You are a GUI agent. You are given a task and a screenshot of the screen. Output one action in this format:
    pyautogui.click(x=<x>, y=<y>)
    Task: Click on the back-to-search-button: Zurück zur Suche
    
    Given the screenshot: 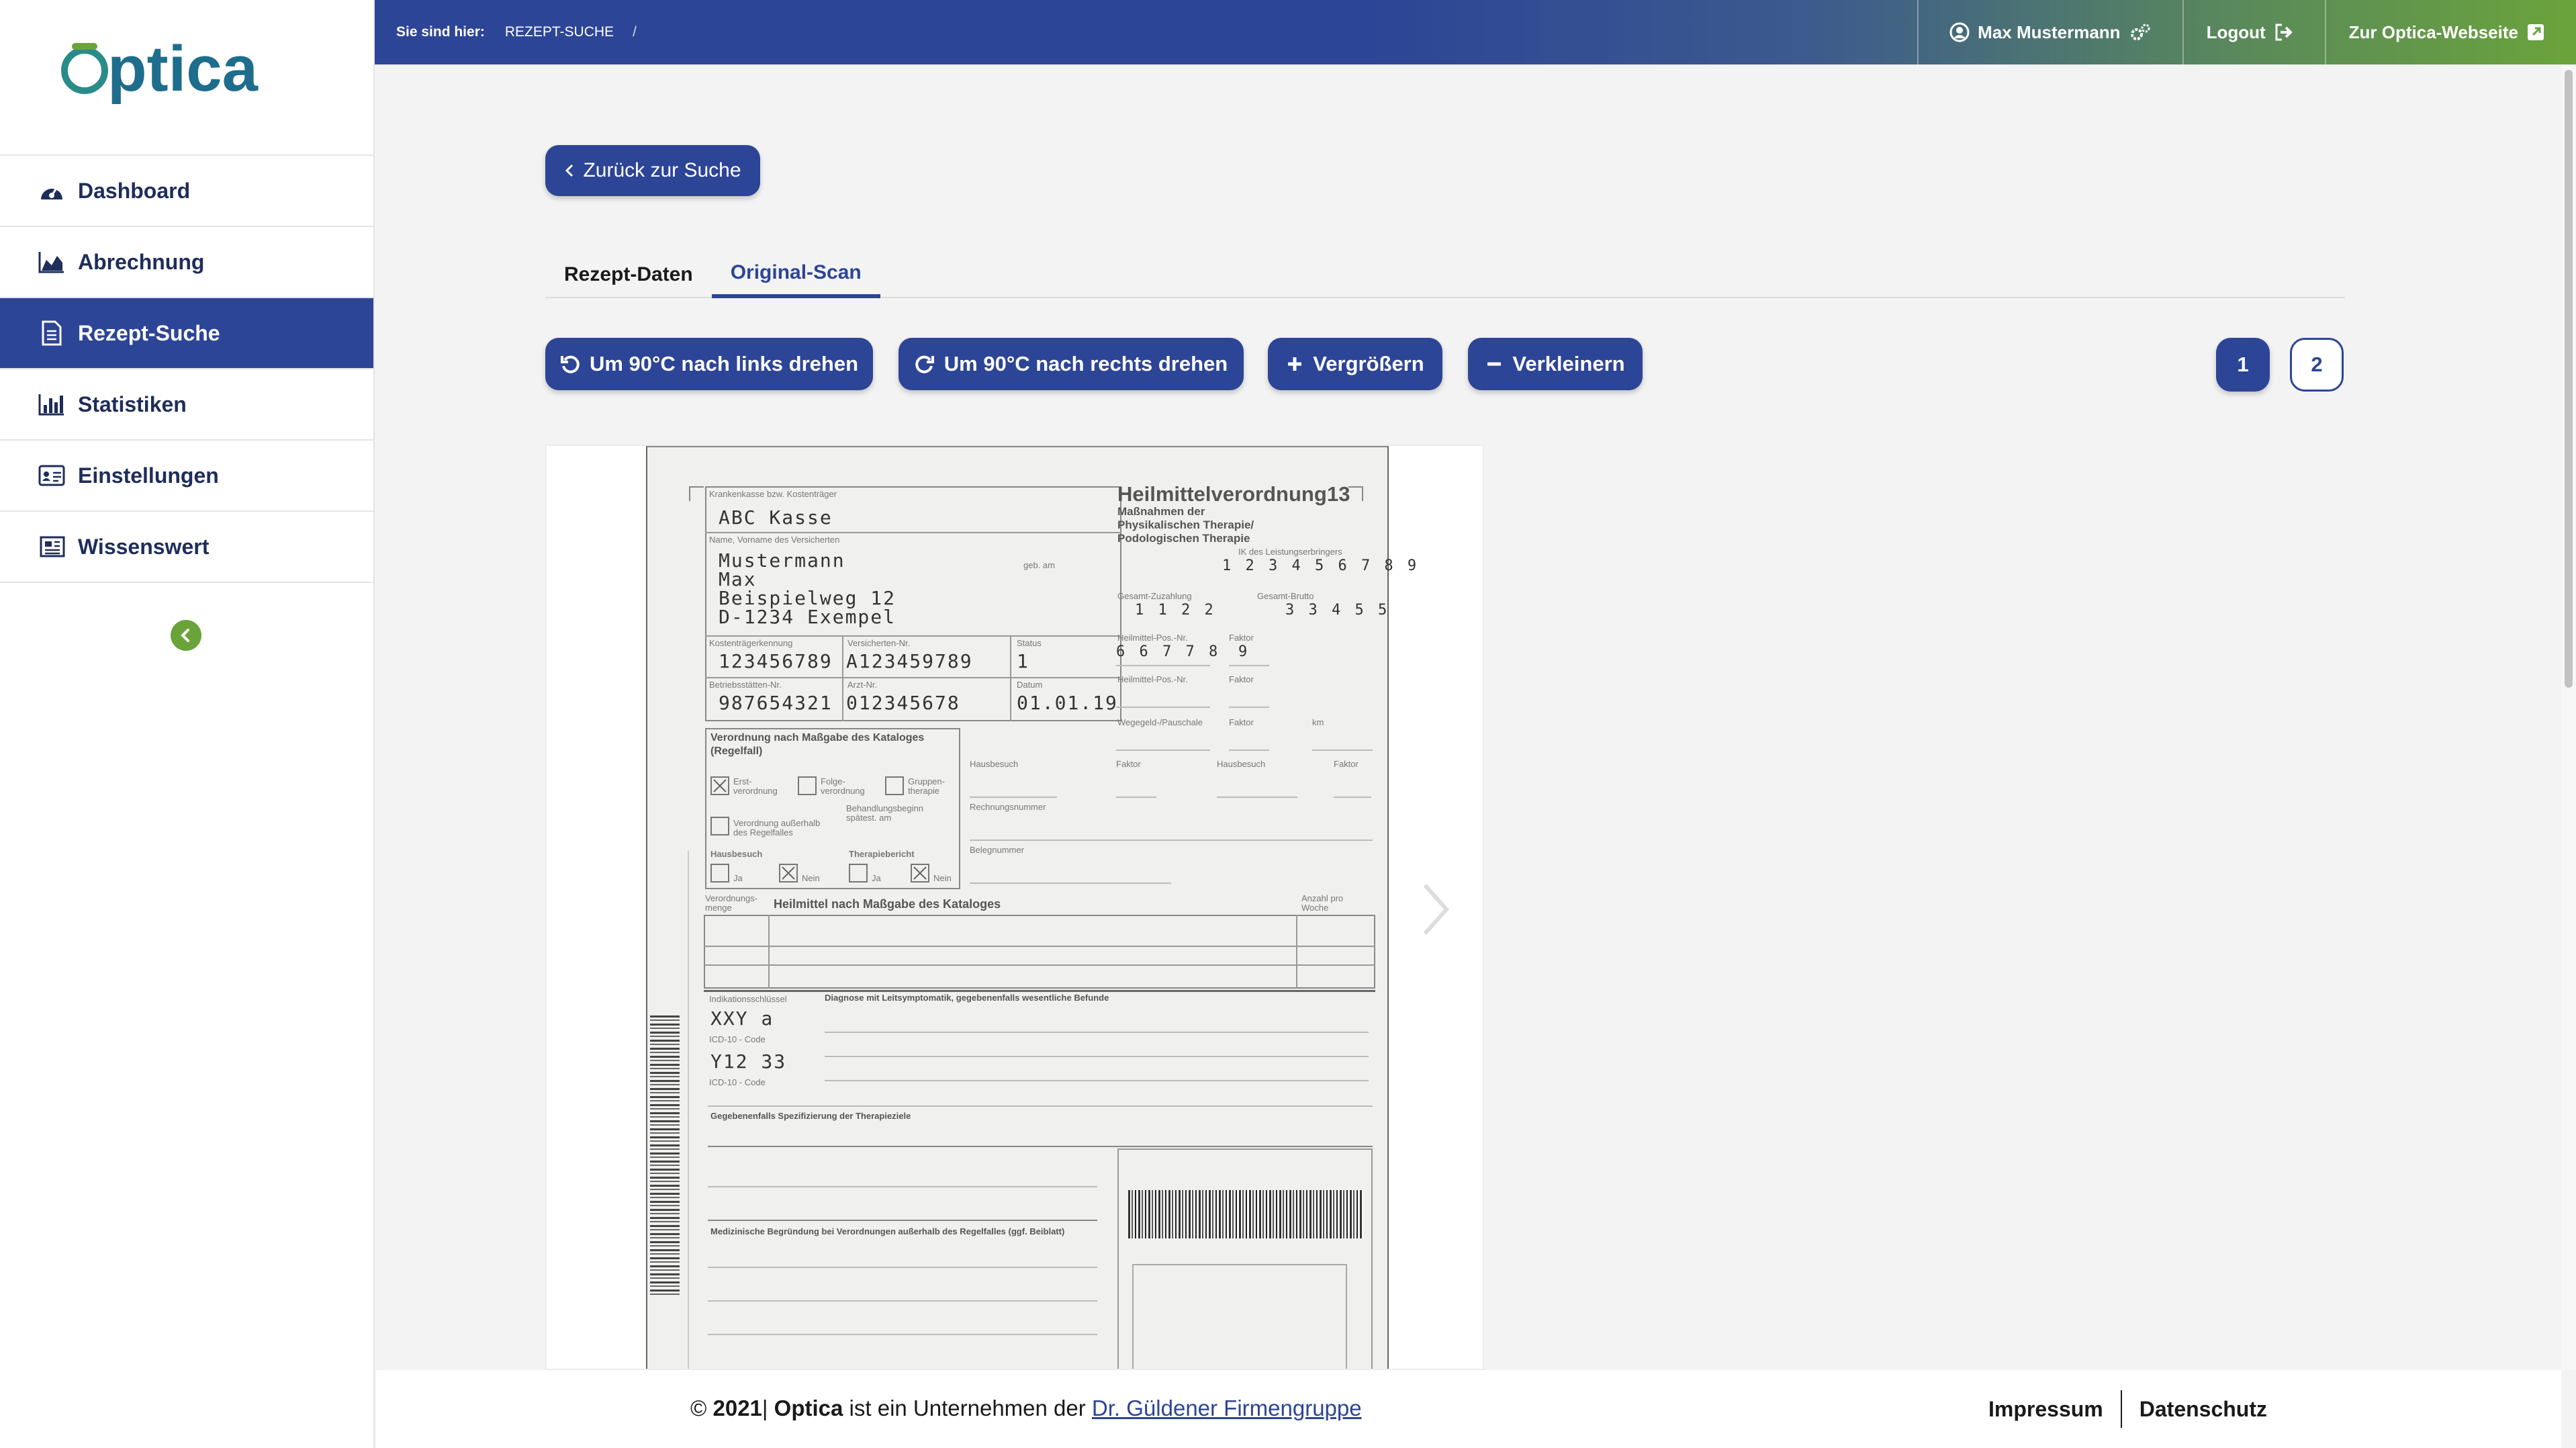 What is the action you would take?
    pyautogui.click(x=652, y=171)
    